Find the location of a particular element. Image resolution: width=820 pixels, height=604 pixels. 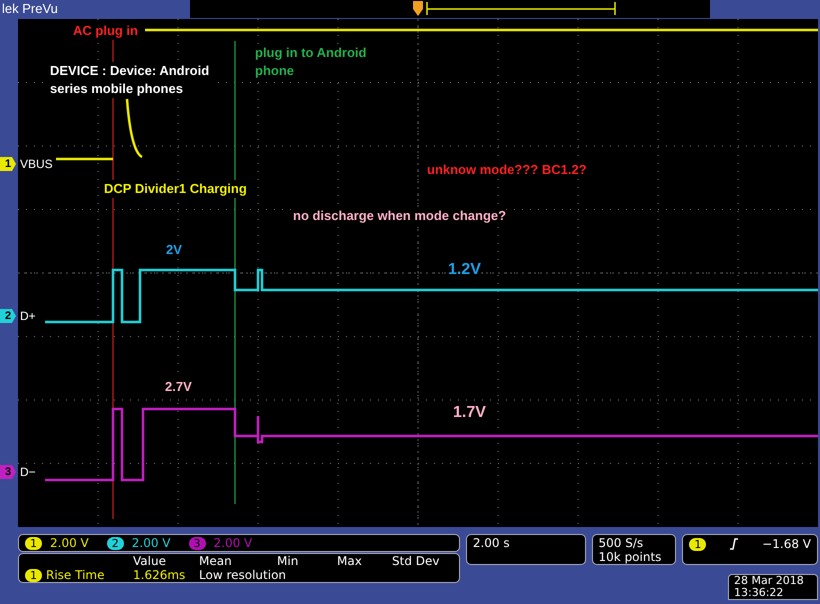

column-header: Std Dev is located at coordinates (416, 561).